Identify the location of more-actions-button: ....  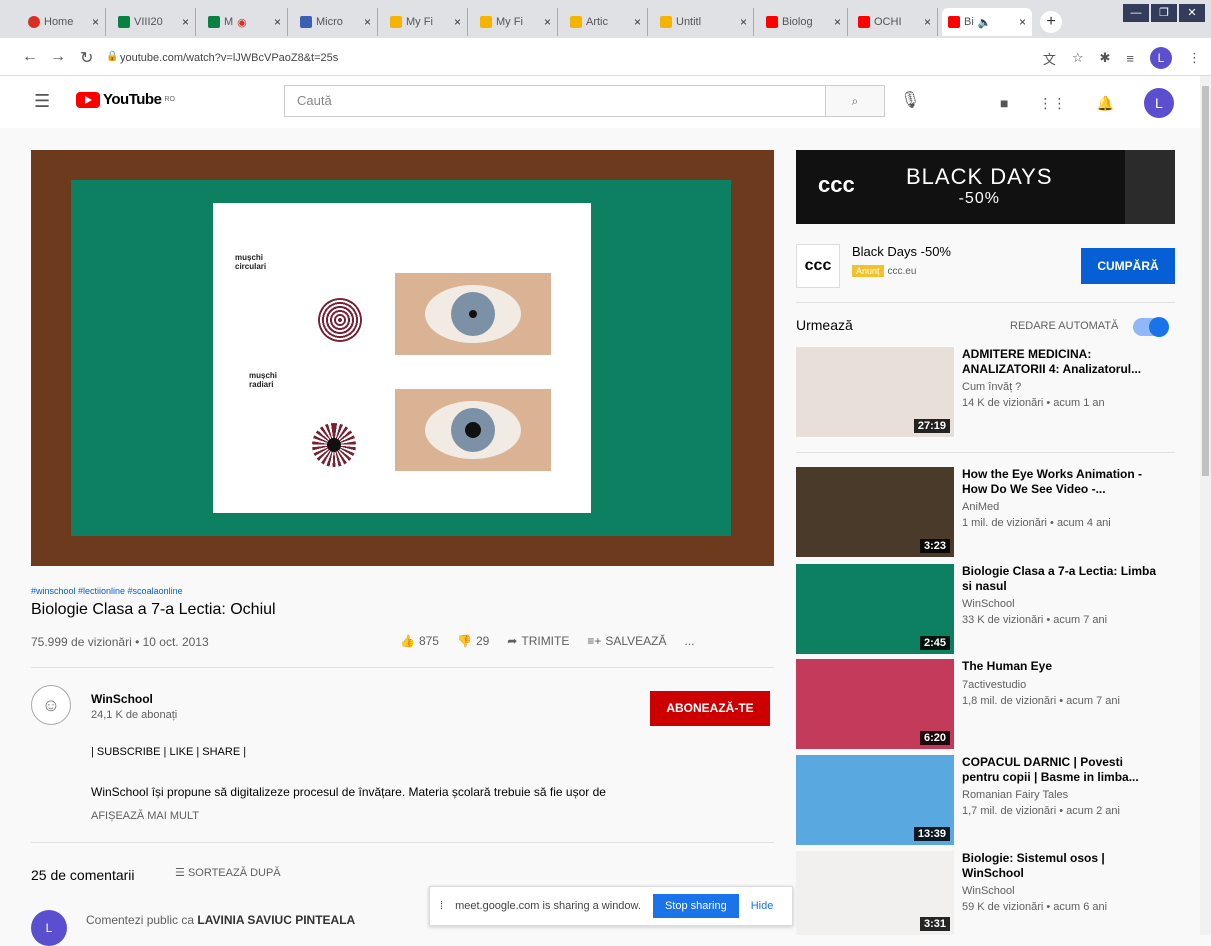
(690, 641).